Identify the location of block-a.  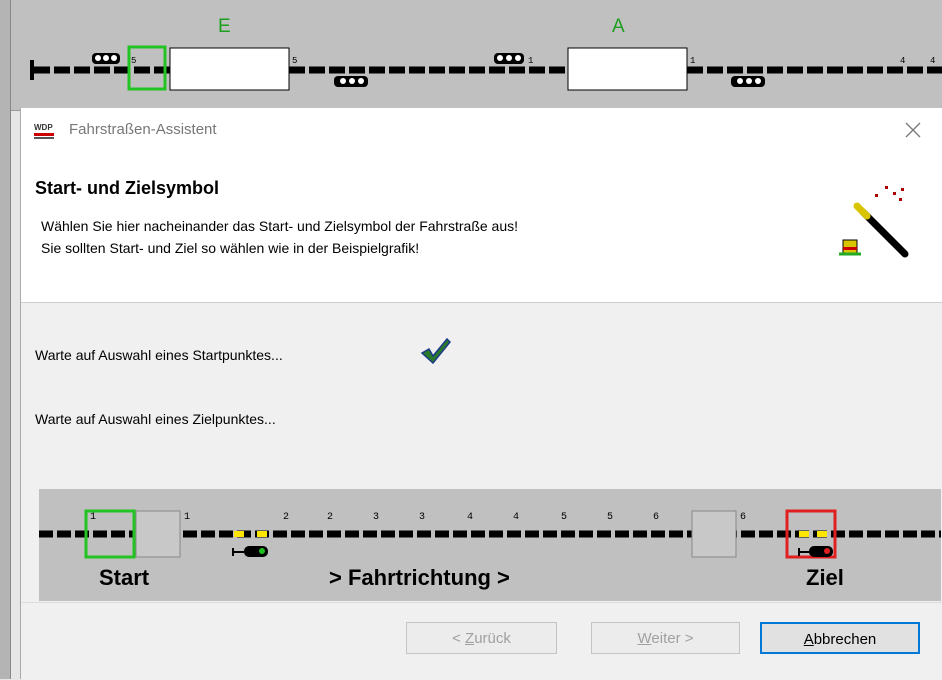
(627, 69).